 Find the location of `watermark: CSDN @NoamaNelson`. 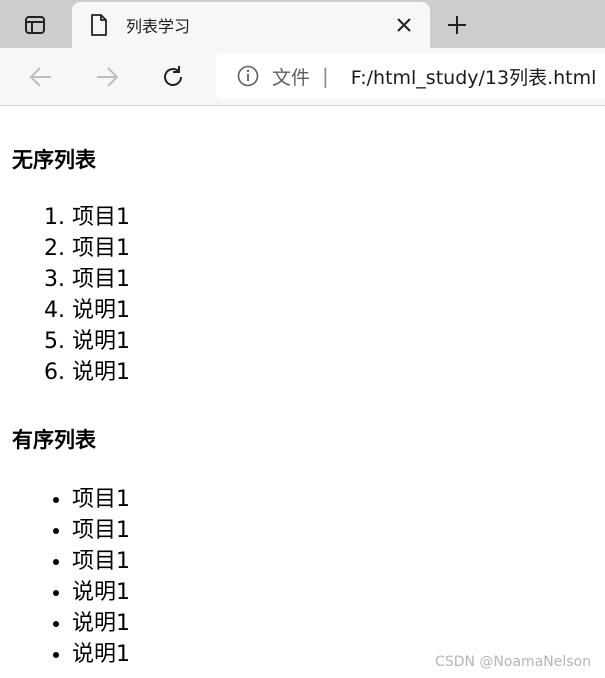

watermark: CSDN @NoamaNelson is located at coordinates (513, 662).